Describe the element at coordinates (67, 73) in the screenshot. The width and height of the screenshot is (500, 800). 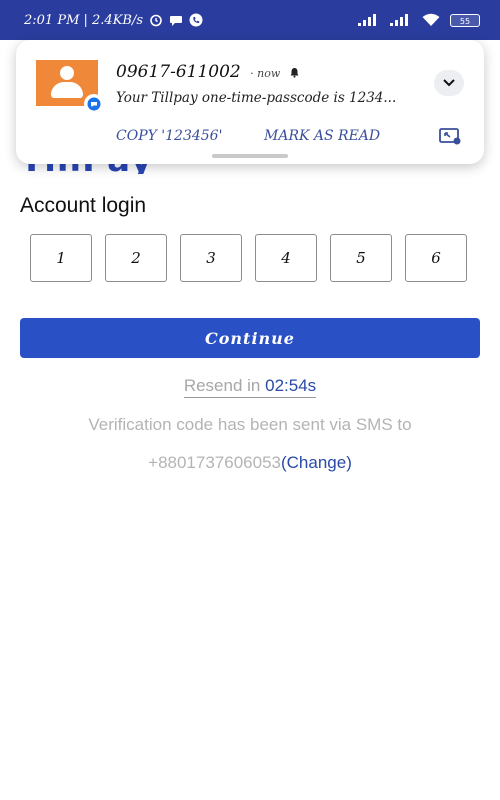
I see `avatar-head` at that location.